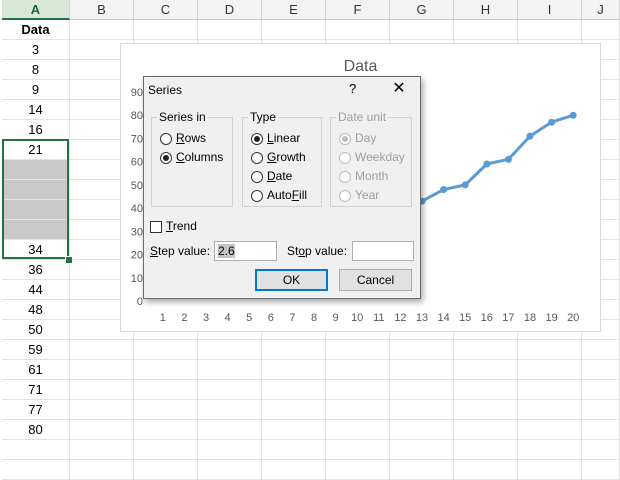  What do you see at coordinates (294, 10) in the screenshot?
I see `column-header-e: E` at bounding box center [294, 10].